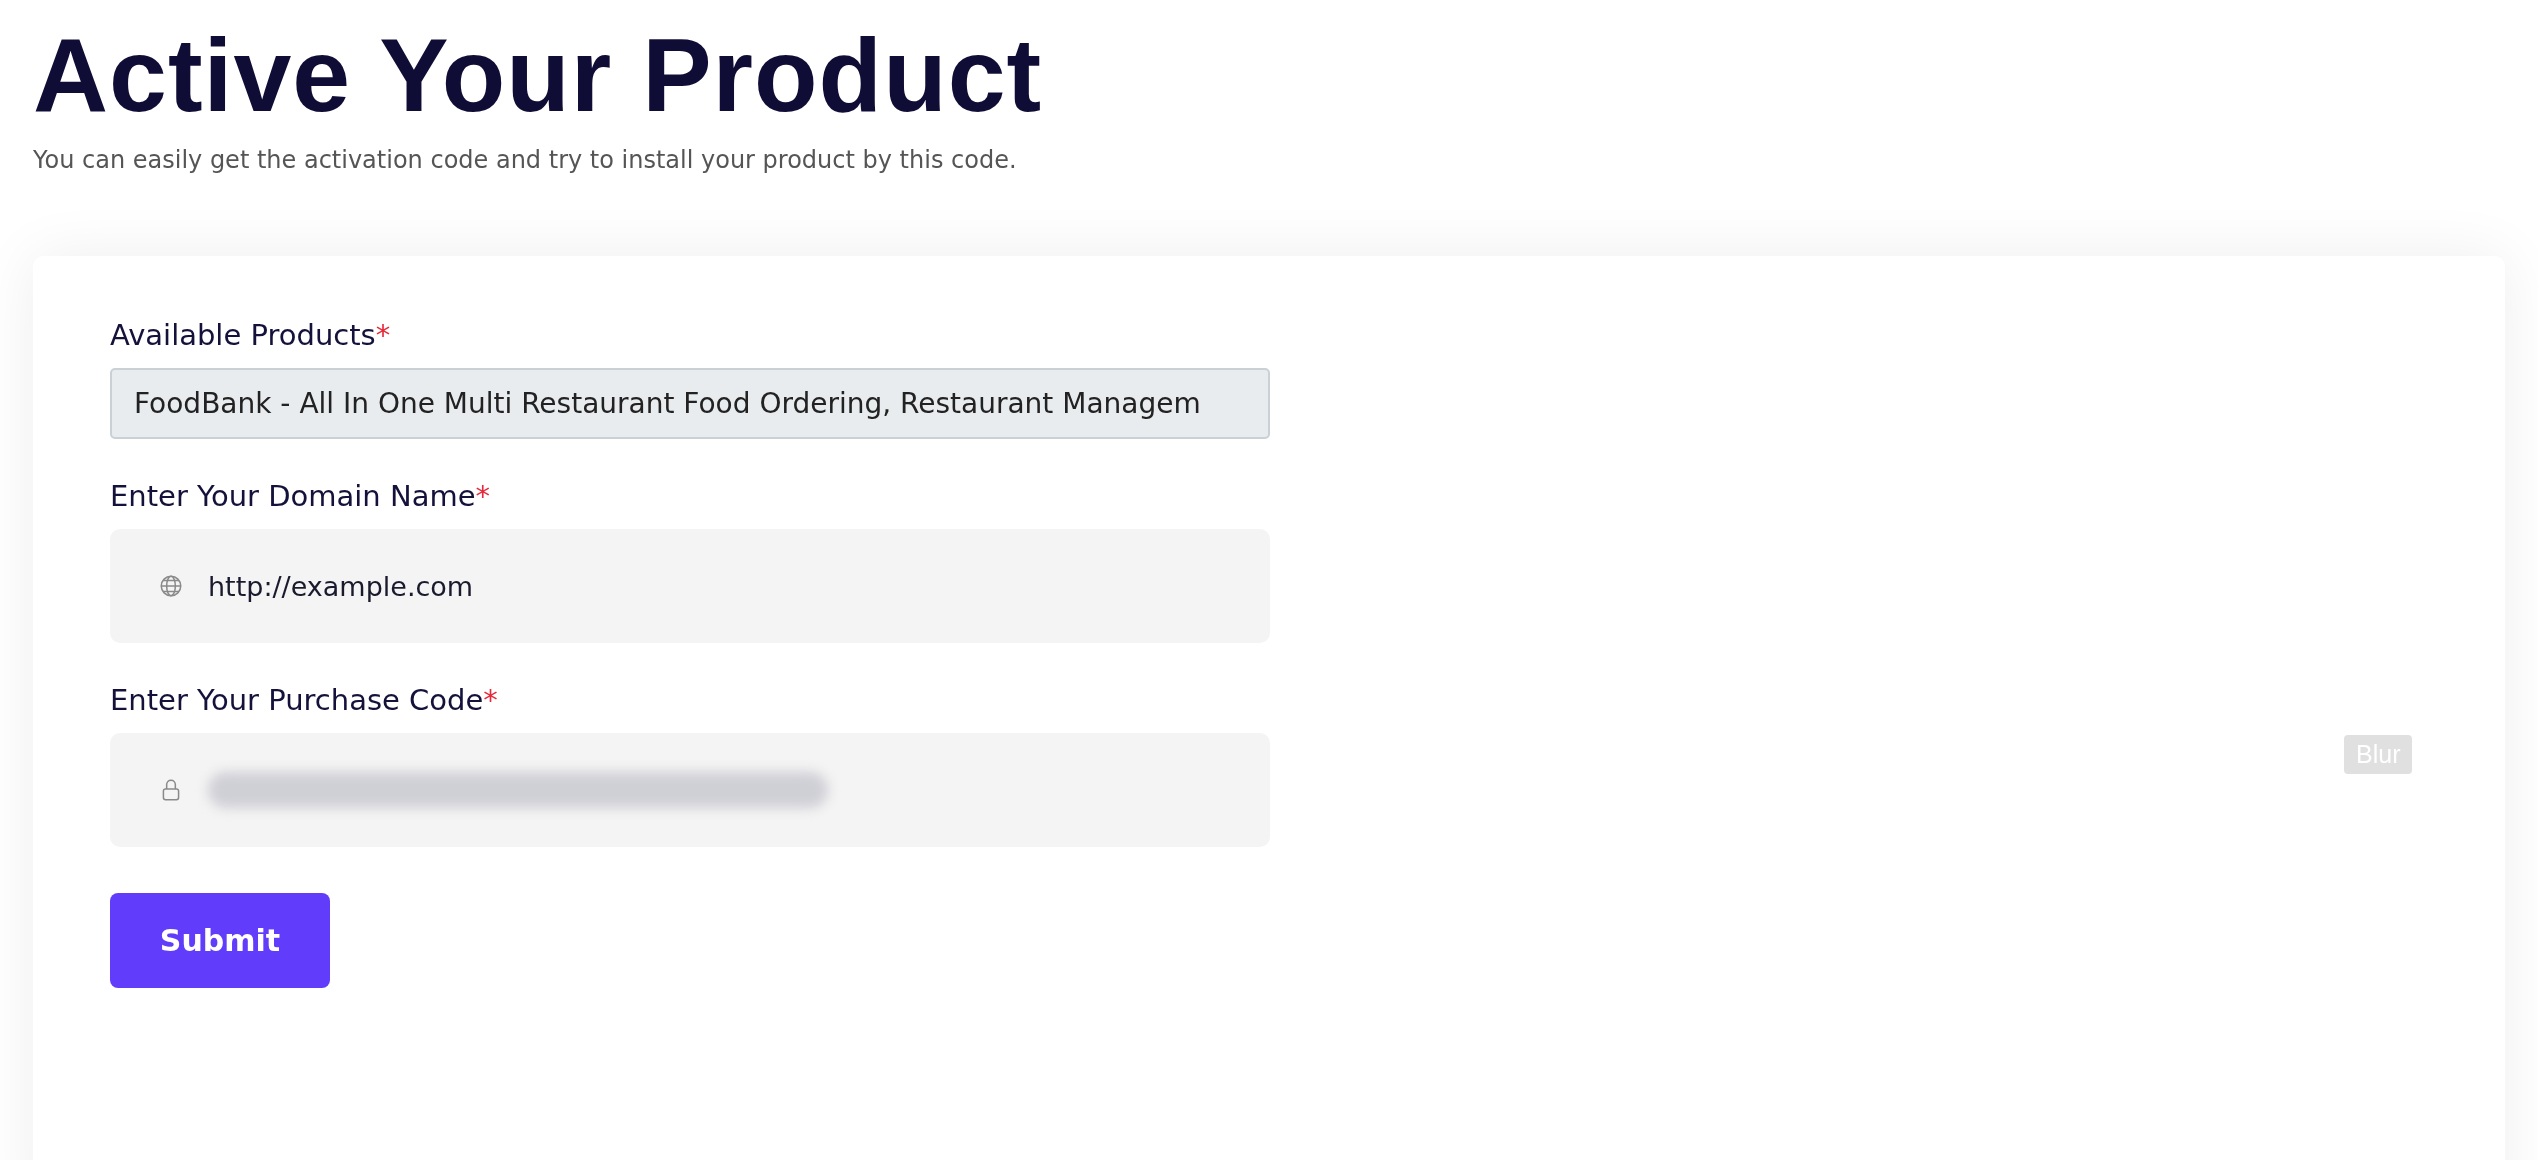  Describe the element at coordinates (220, 941) in the screenshot. I see `submit-button: Submit` at that location.